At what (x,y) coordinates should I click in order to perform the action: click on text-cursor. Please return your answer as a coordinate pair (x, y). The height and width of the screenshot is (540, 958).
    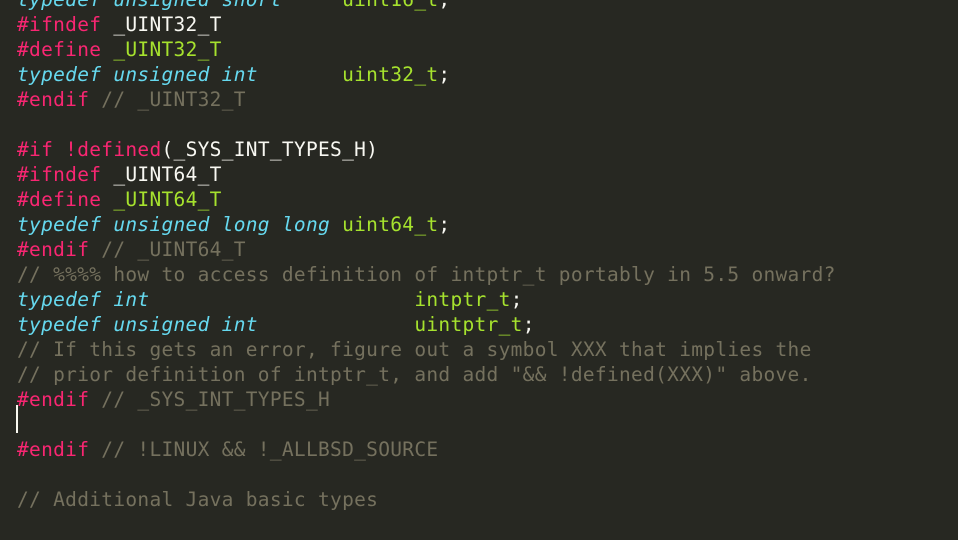
    Looking at the image, I should click on (17, 419).